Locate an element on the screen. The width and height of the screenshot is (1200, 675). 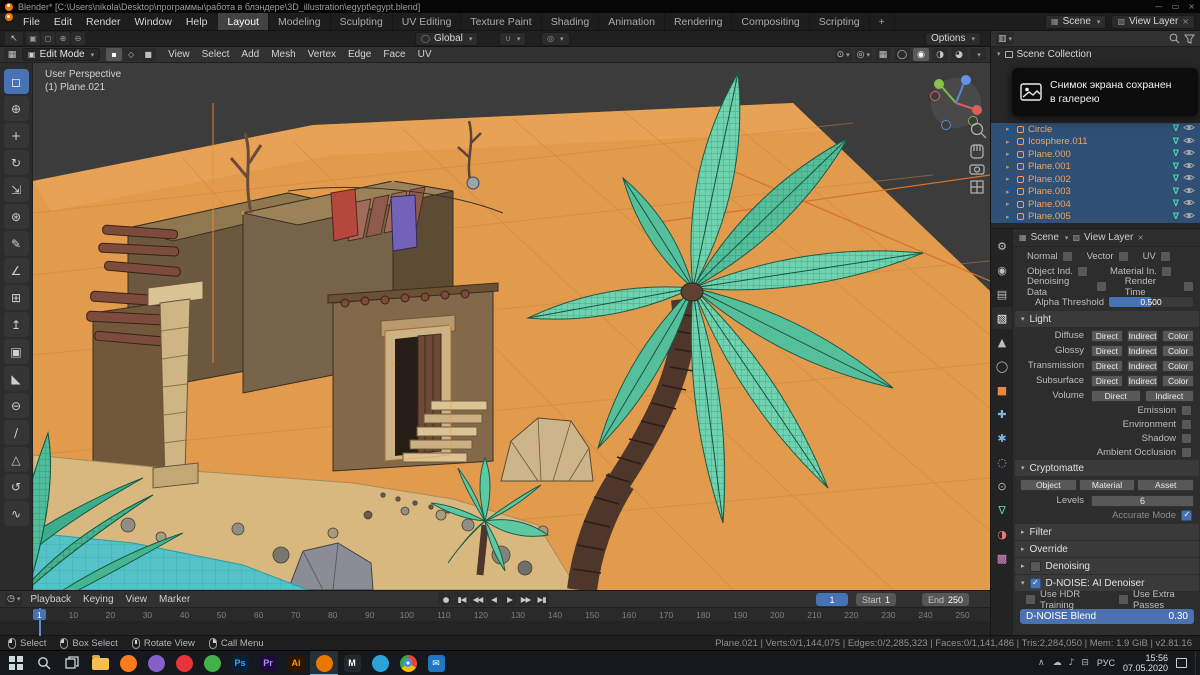
viewport-menu-add: Add is located at coordinates (250, 54).